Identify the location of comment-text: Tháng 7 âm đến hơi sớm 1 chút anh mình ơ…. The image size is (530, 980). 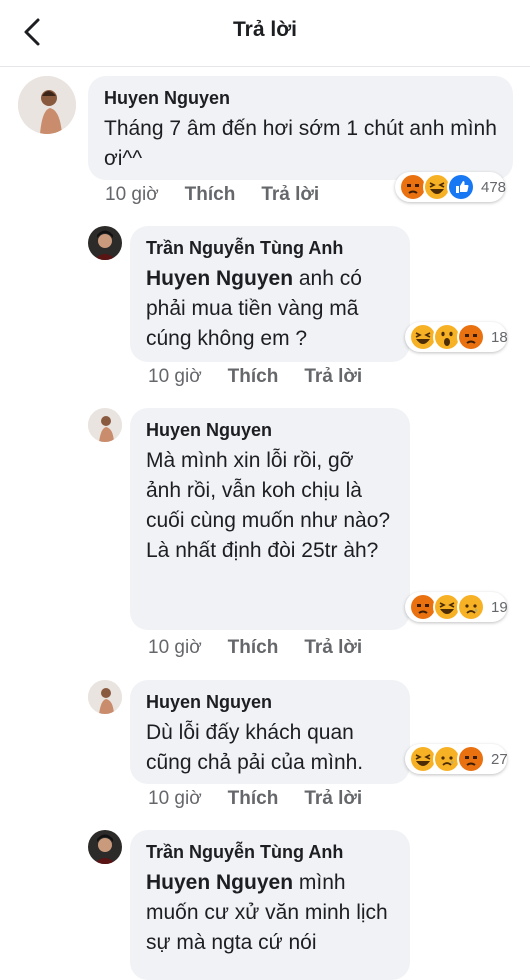
(300, 143).